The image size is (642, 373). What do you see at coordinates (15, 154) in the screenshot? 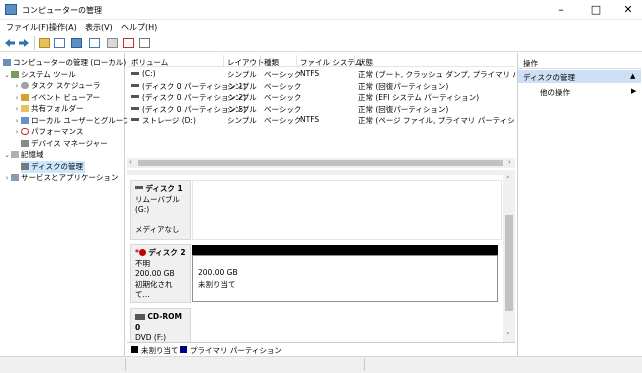
I see `storage-icon` at bounding box center [15, 154].